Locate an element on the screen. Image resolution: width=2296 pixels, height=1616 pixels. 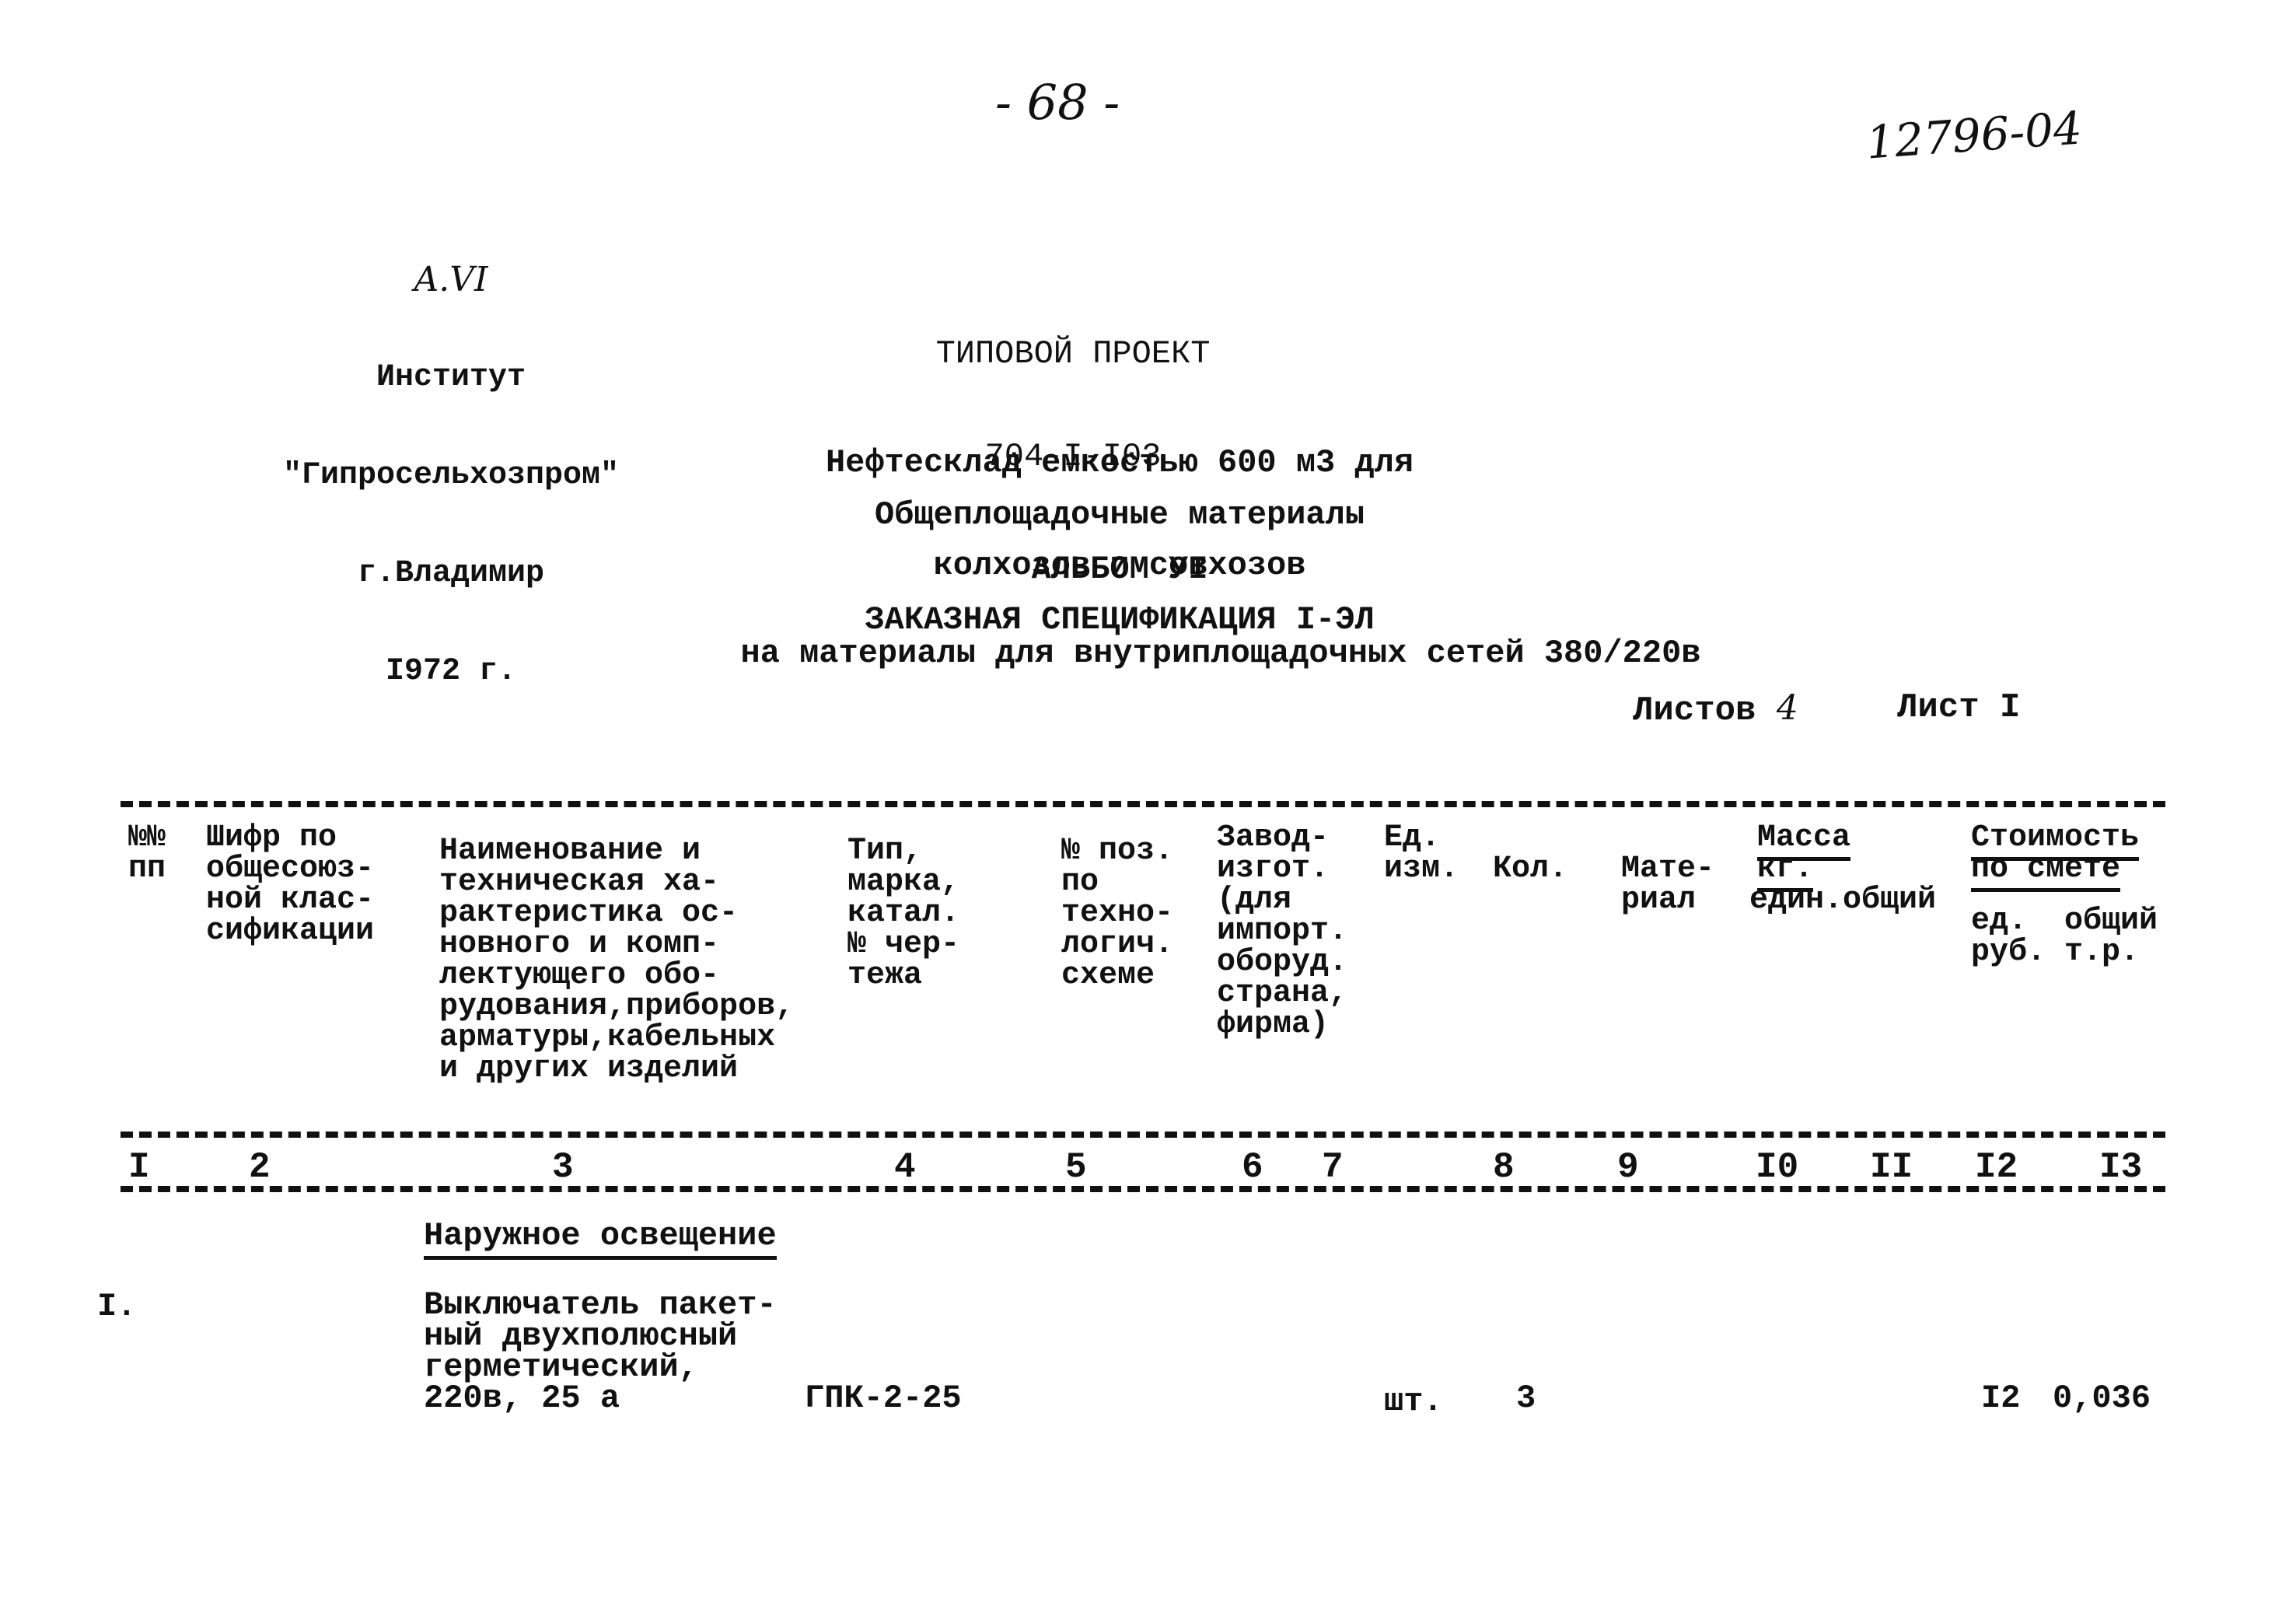
sheets-total-value: 4 is located at coordinates (1787, 708).